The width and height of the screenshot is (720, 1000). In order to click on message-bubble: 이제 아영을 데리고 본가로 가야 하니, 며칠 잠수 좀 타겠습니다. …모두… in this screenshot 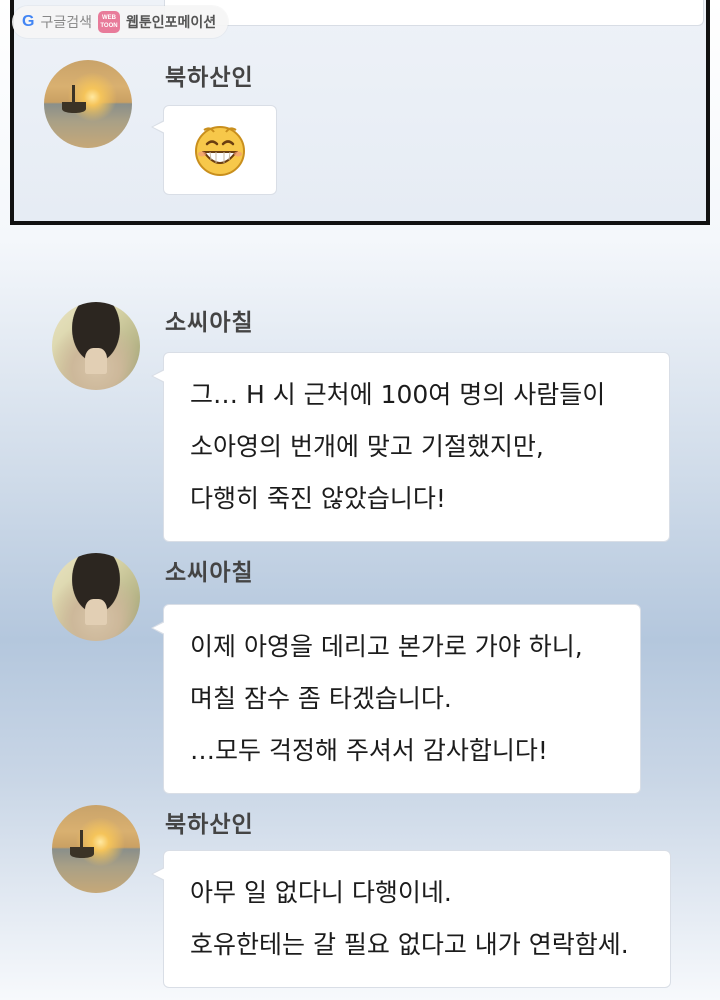, I will do `click(396, 699)`.